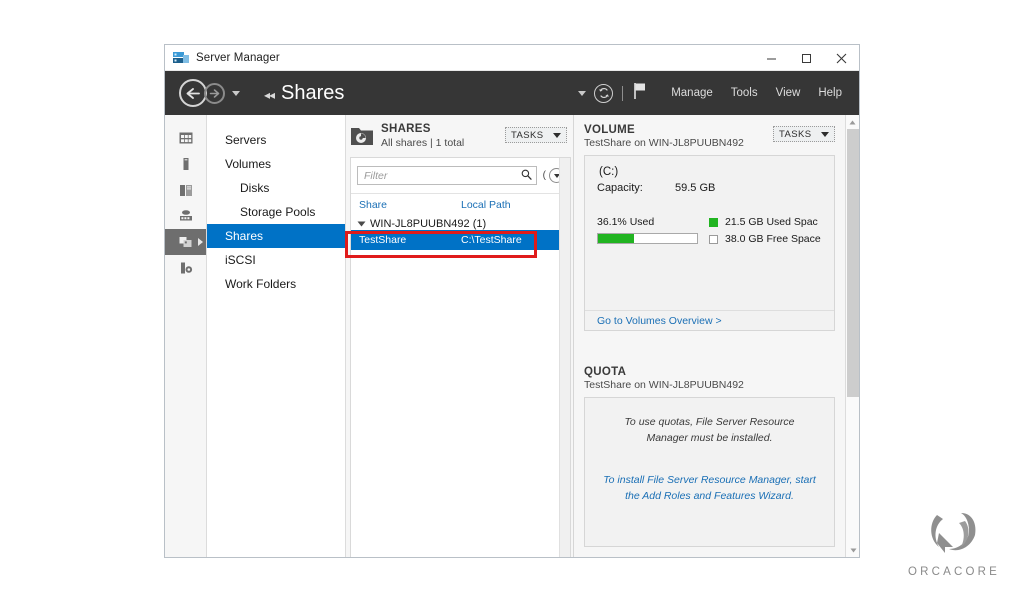  I want to click on breadcrumb: ◂◂ Shares, so click(304, 93).